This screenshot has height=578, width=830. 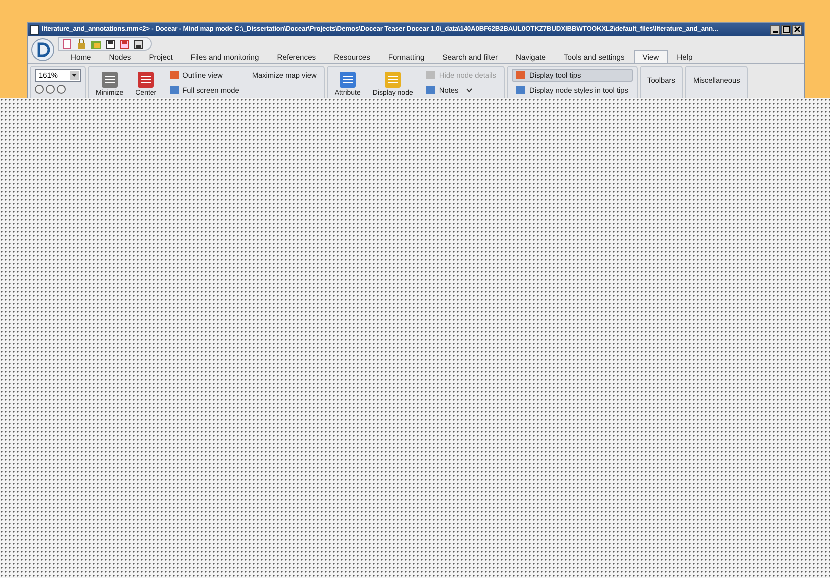 I want to click on maximize-button, so click(x=786, y=29).